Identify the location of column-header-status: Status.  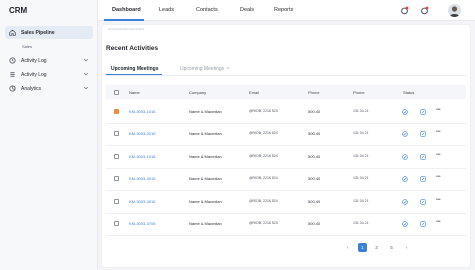
(408, 92).